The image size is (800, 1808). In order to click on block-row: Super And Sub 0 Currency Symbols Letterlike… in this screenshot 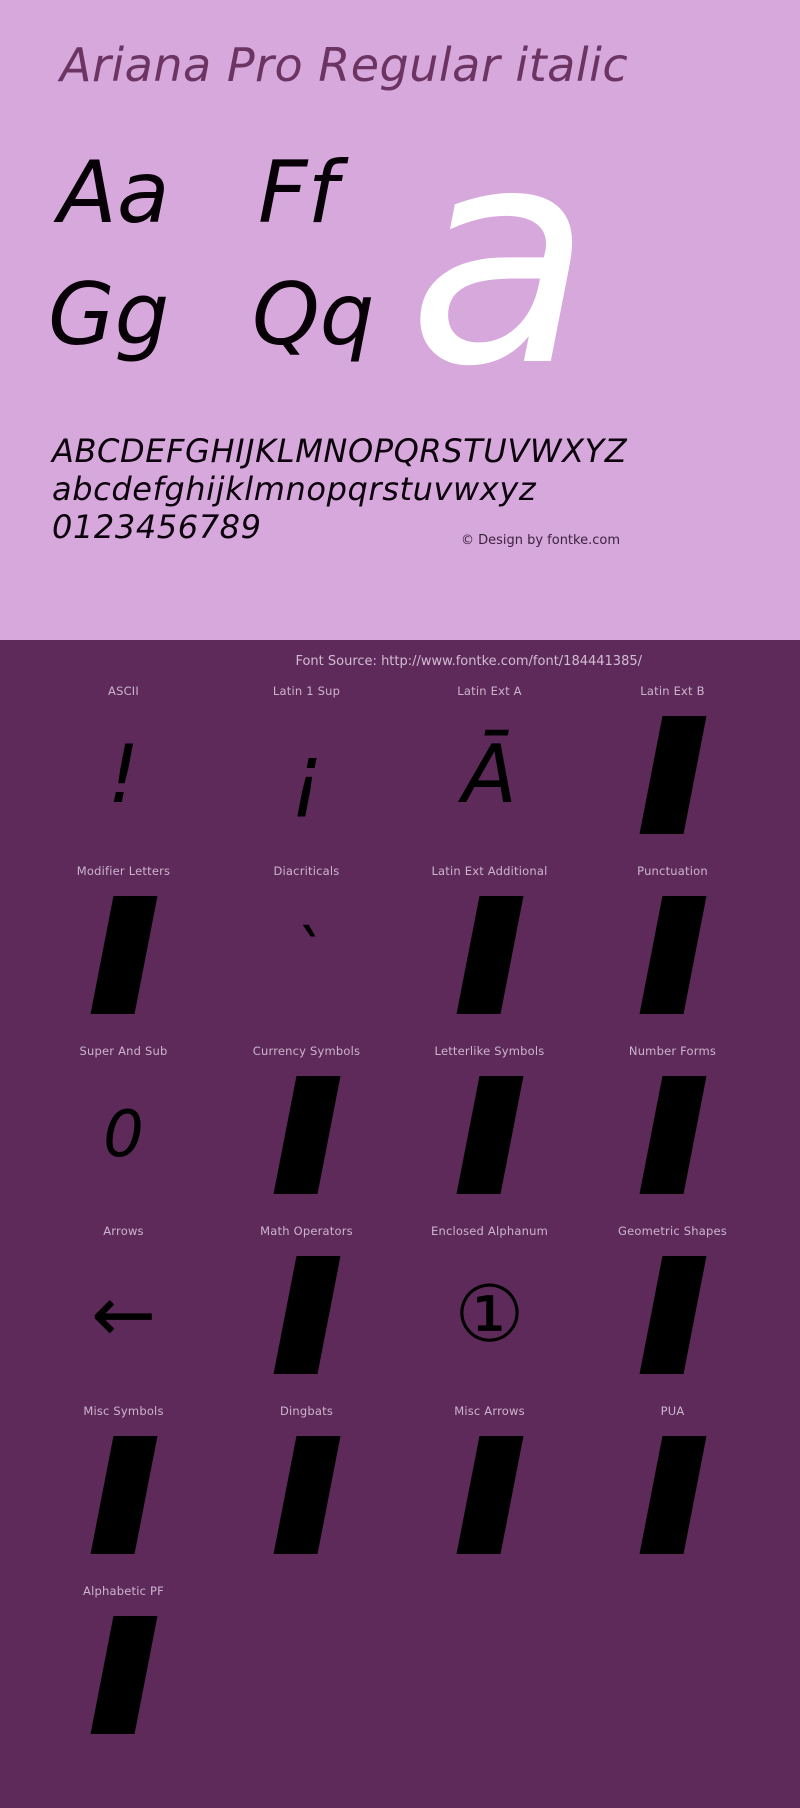, I will do `click(400, 1132)`.